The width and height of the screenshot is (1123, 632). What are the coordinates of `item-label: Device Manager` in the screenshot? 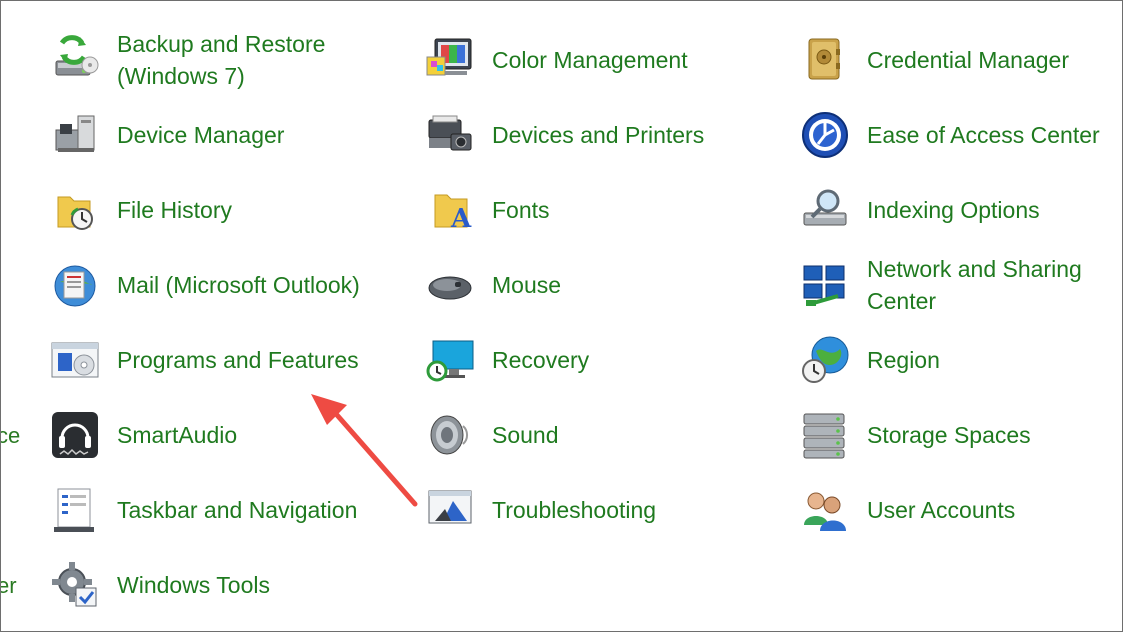 It's located at (201, 135).